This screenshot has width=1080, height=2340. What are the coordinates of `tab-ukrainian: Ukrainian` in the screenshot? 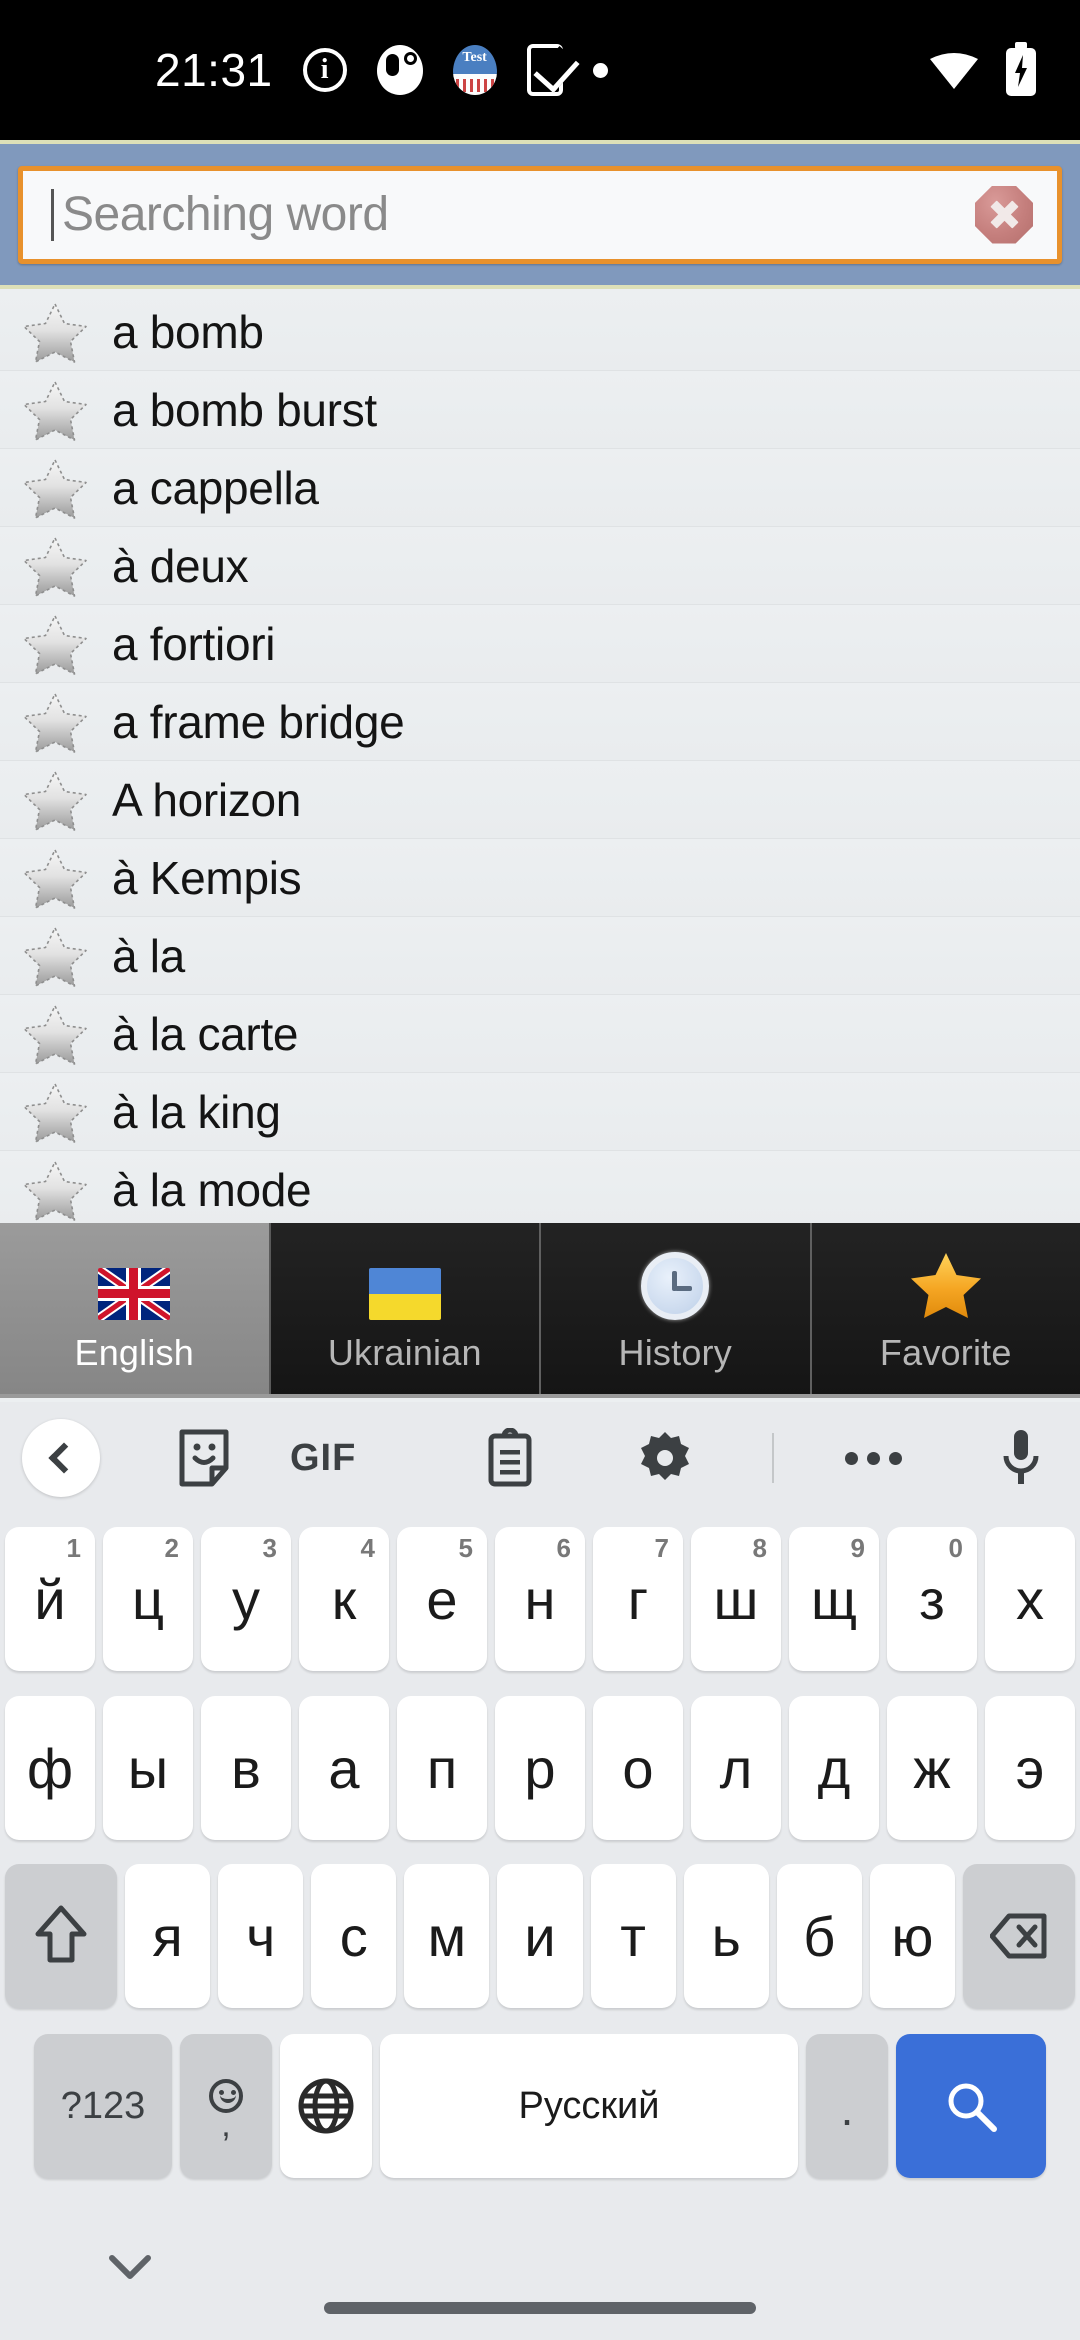 It's located at (405, 1308).